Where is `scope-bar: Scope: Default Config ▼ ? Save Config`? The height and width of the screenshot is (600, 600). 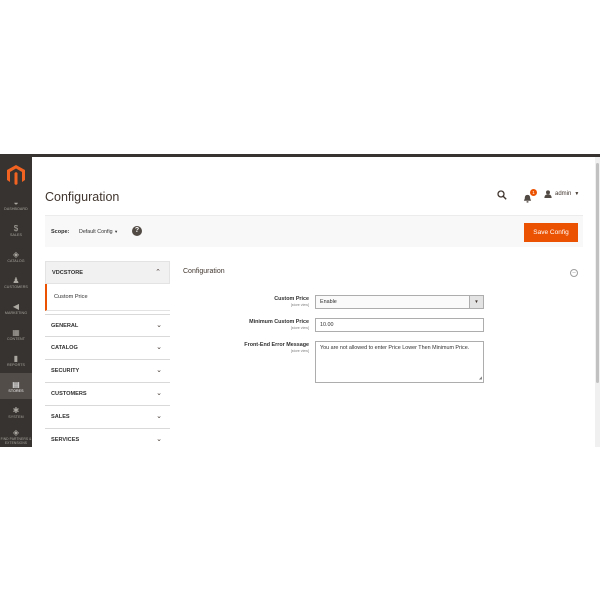 scope-bar: Scope: Default Config ▼ ? Save Config is located at coordinates (314, 231).